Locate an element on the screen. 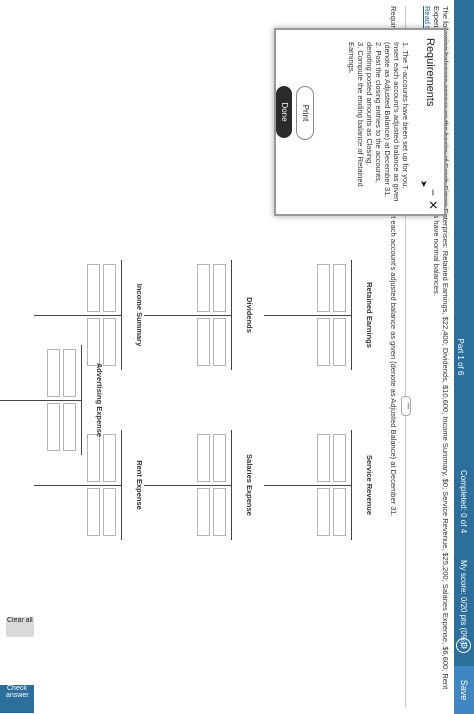  taccount-title: Income Summary is located at coordinates (139, 315).